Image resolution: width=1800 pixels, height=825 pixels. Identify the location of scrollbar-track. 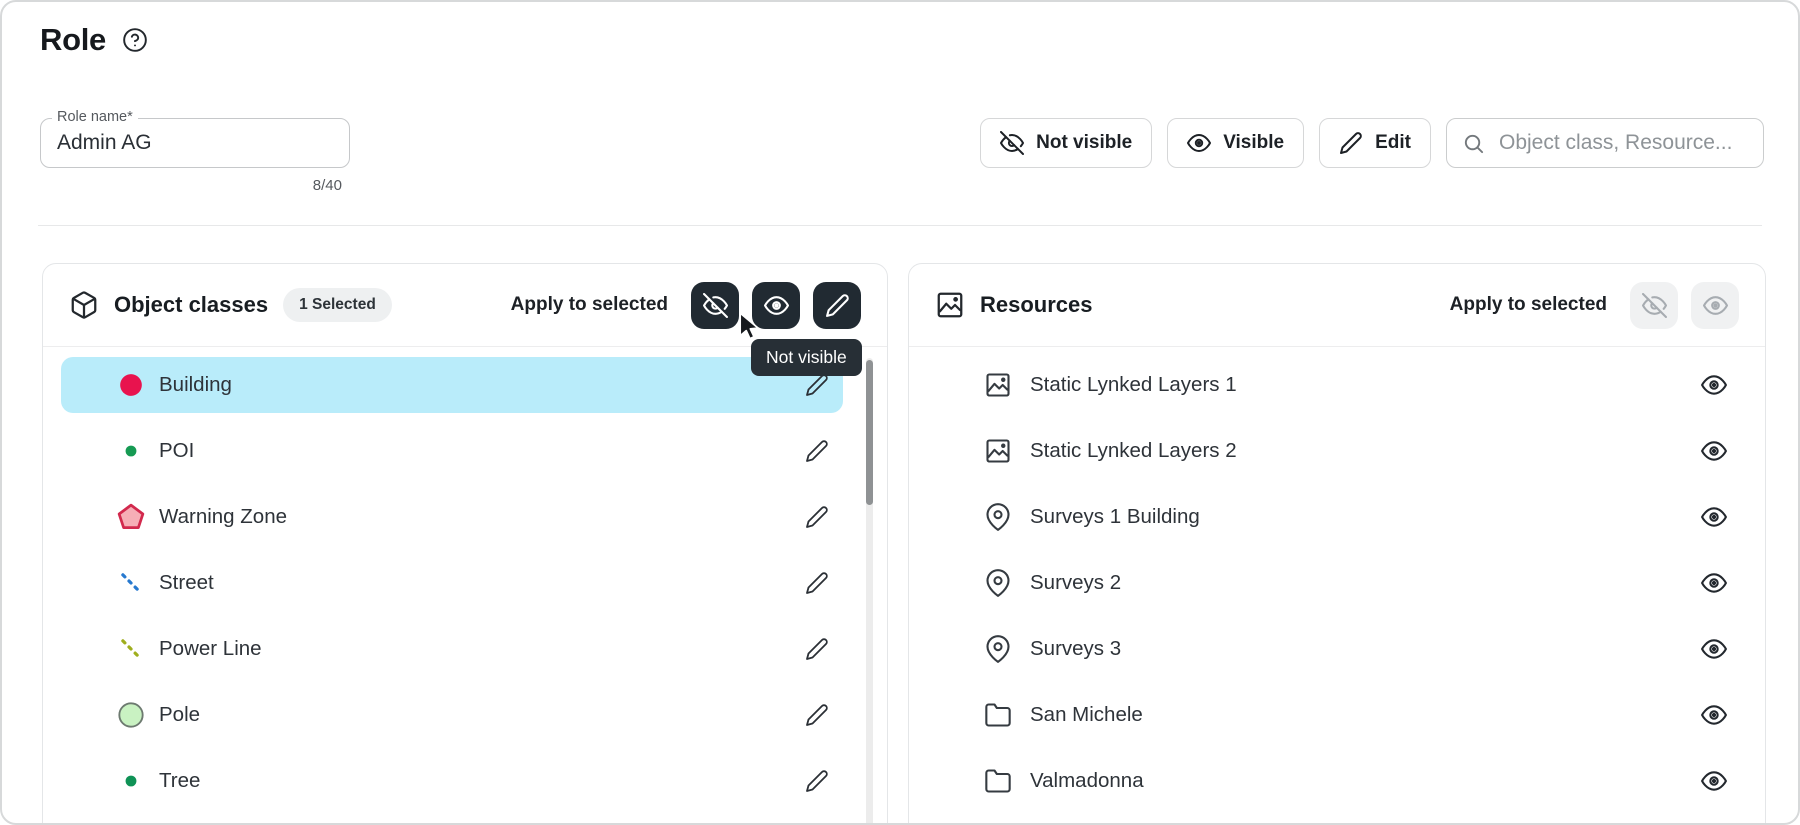
(869, 590).